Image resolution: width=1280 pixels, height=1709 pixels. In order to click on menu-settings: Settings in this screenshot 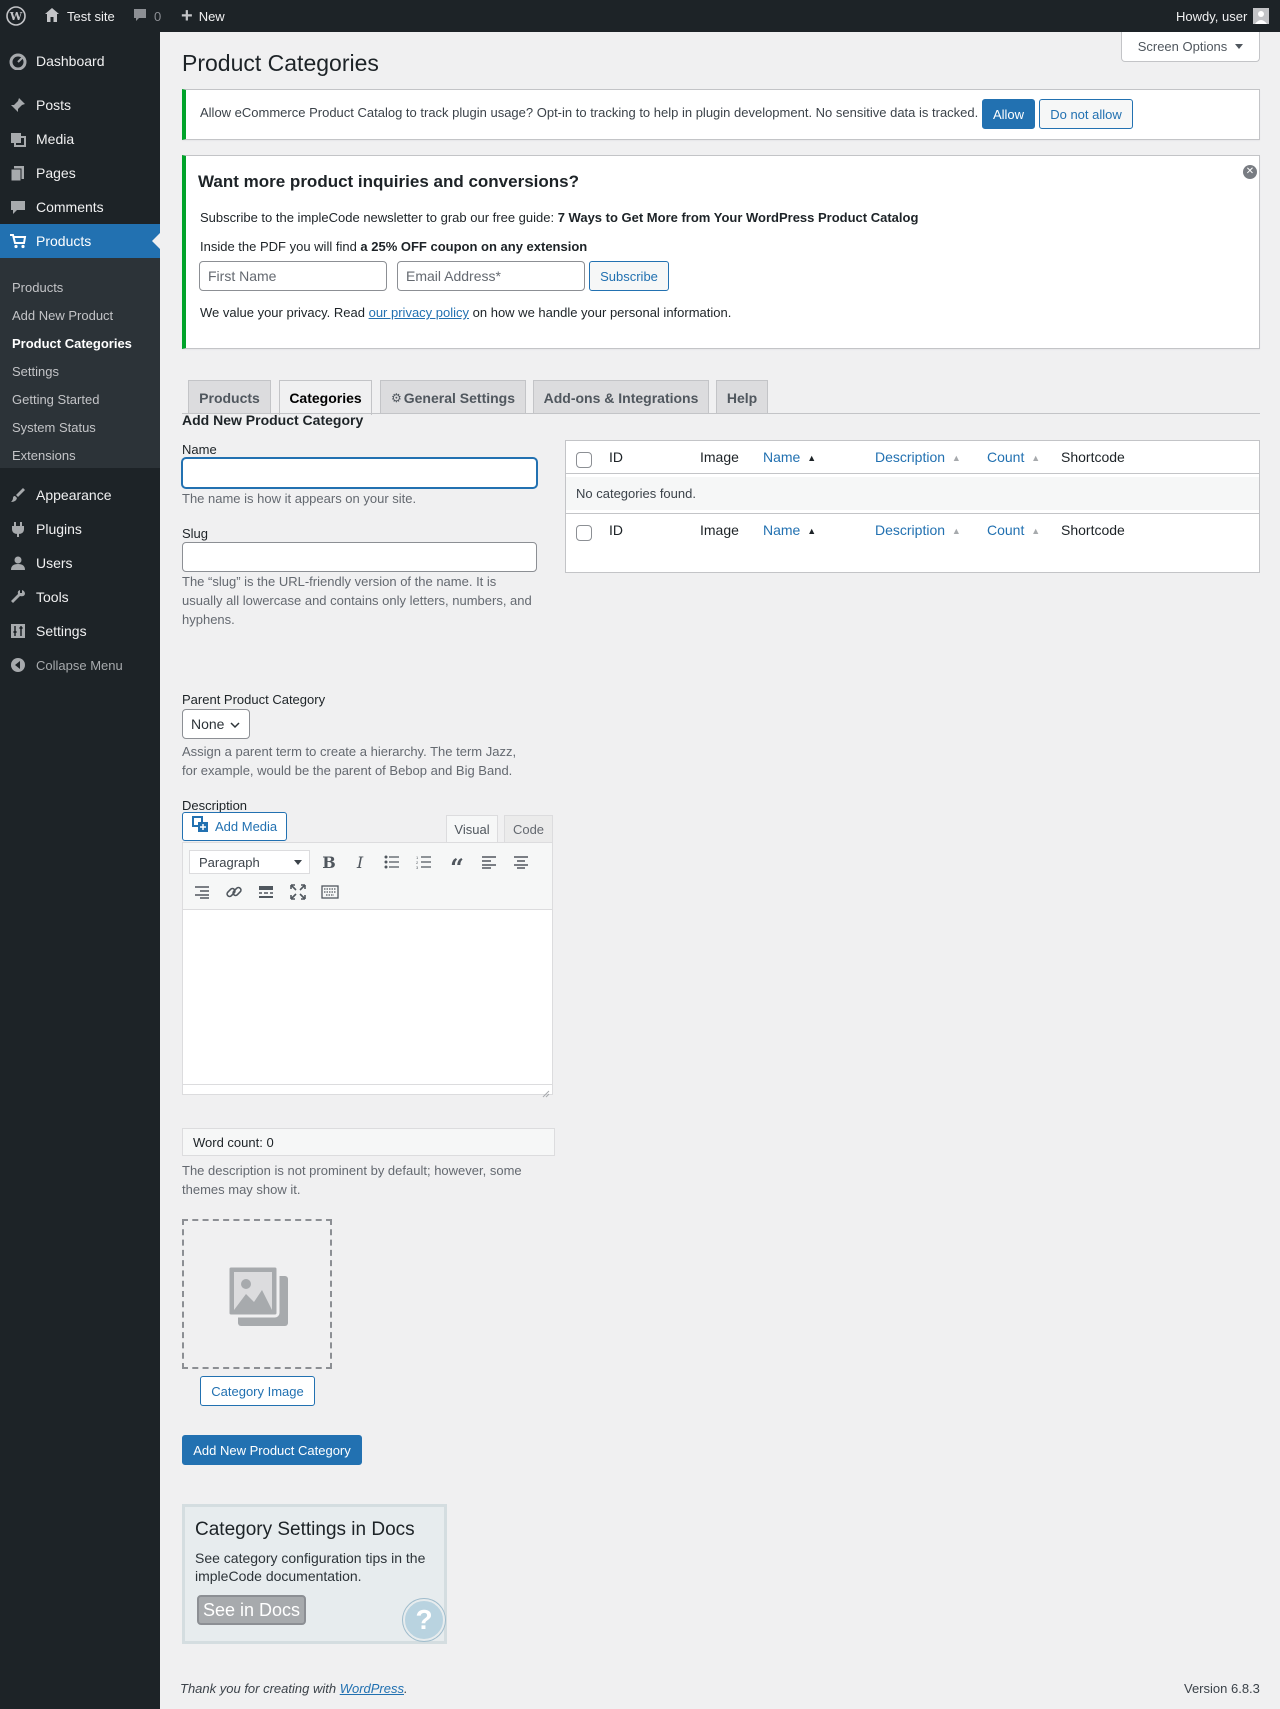, I will do `click(80, 631)`.